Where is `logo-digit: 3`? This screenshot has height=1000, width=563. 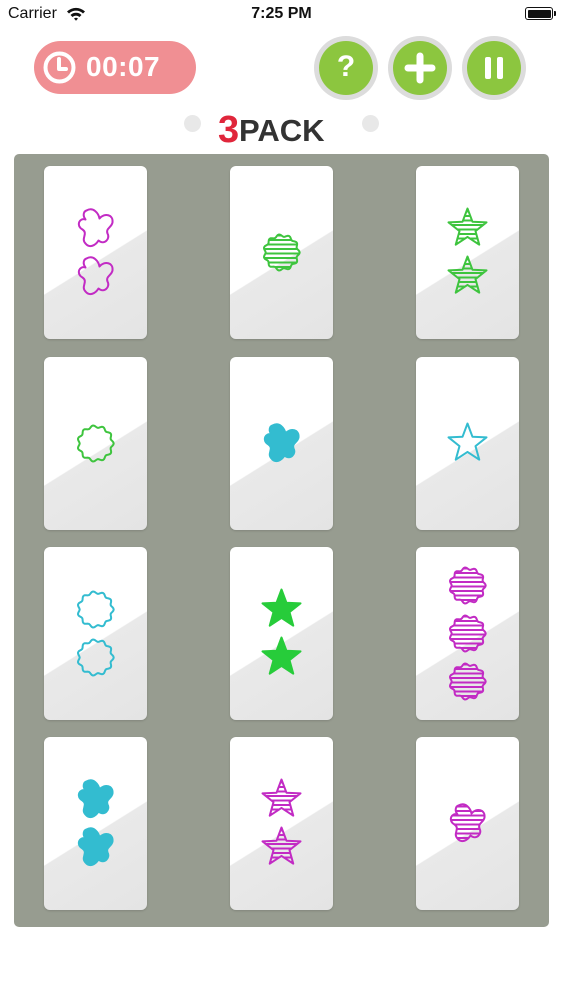 logo-digit: 3 is located at coordinates (228, 129).